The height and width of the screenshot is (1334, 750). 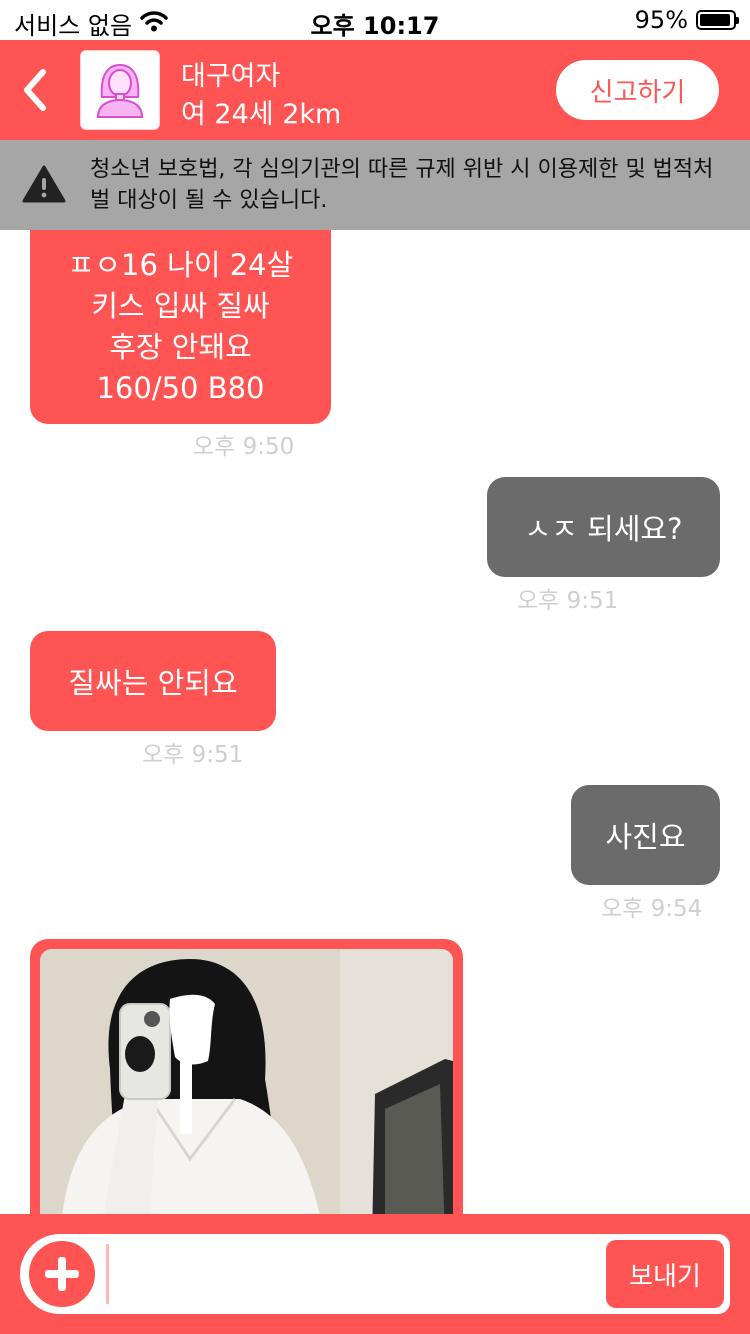 I want to click on message-input-bar: 보내기, so click(x=375, y=1274).